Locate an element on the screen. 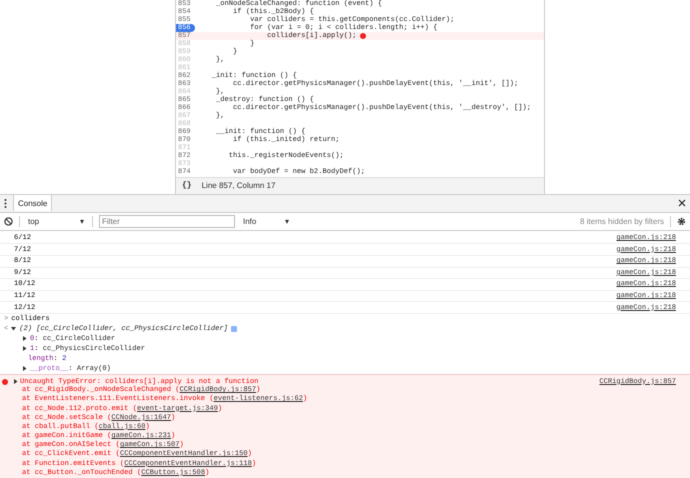 This screenshot has height=478, width=690. format-button: {} is located at coordinates (187, 185).